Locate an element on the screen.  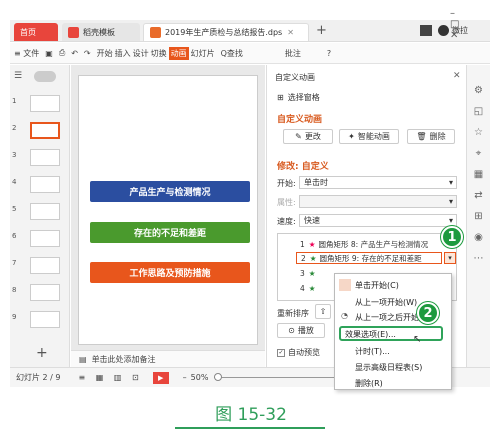
autopreview-checkbox: ✓ 自动预览 is located at coordinates (298, 352).